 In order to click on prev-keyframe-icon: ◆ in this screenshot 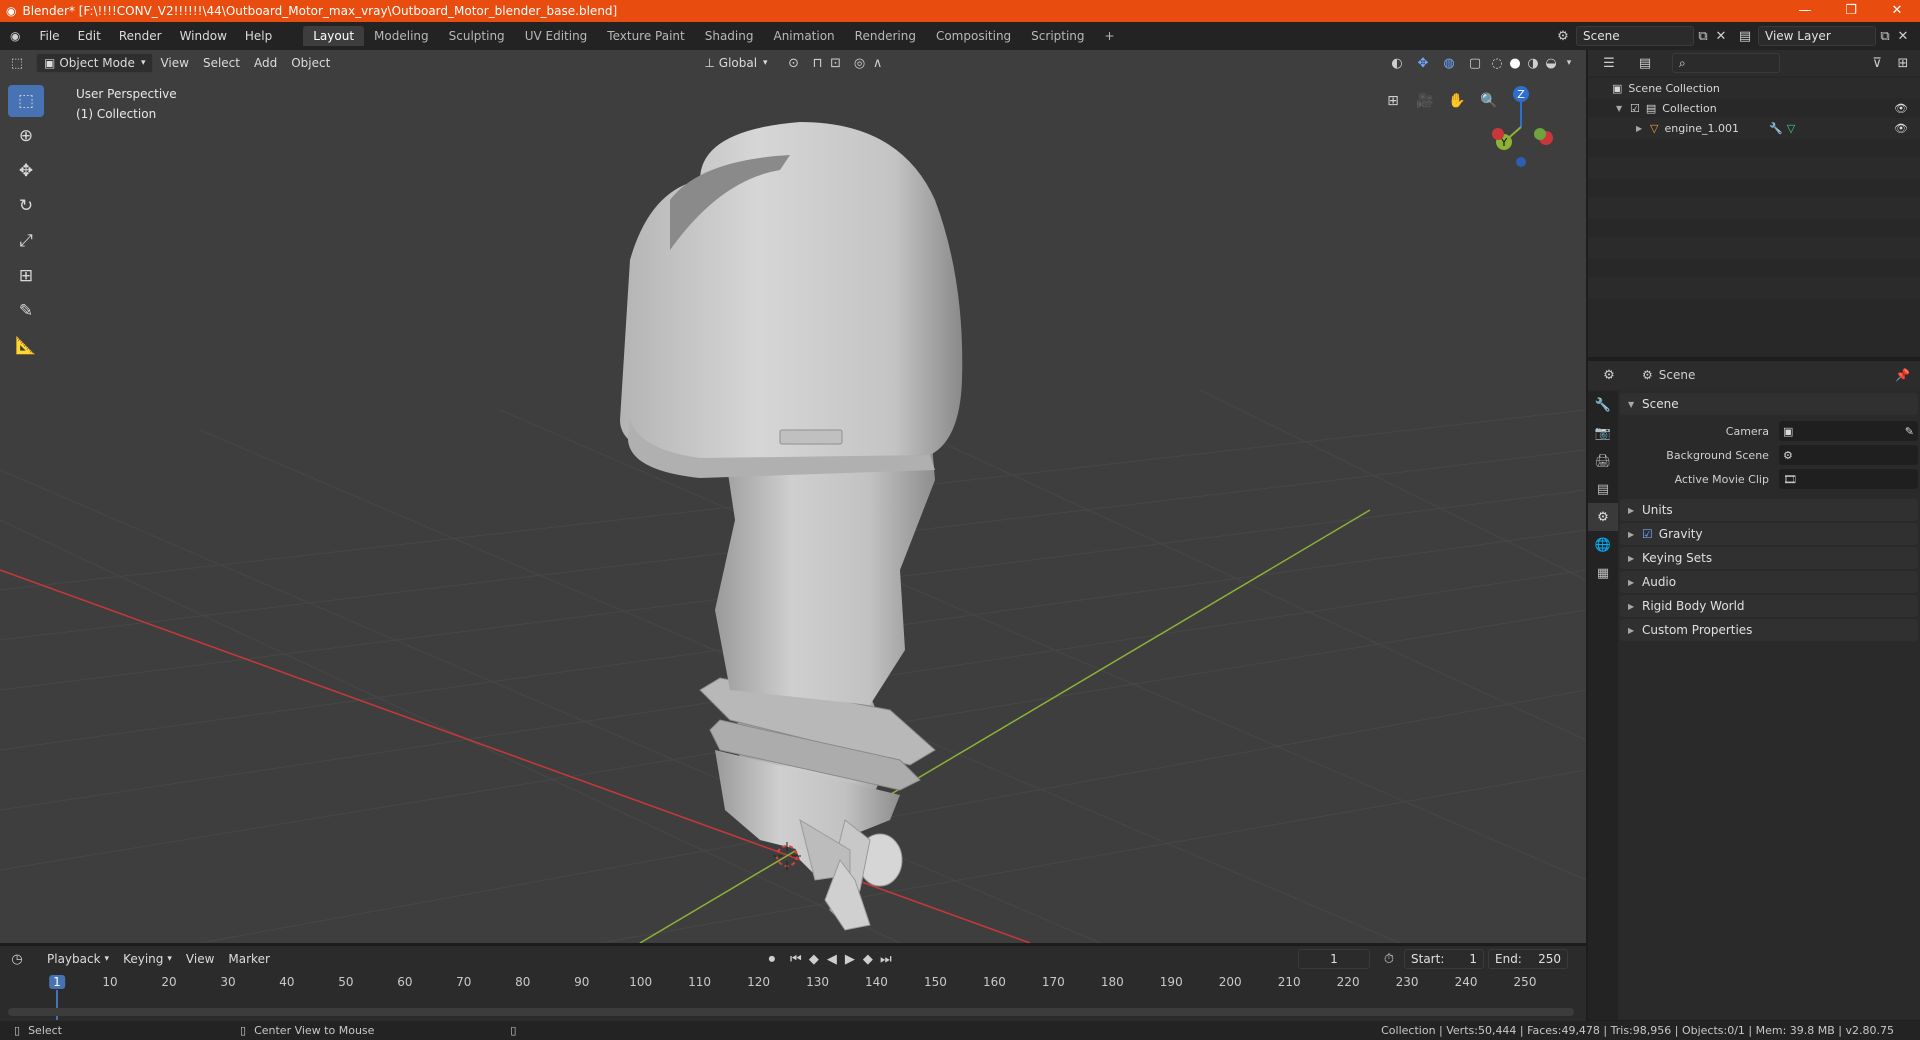, I will do `click(814, 959)`.